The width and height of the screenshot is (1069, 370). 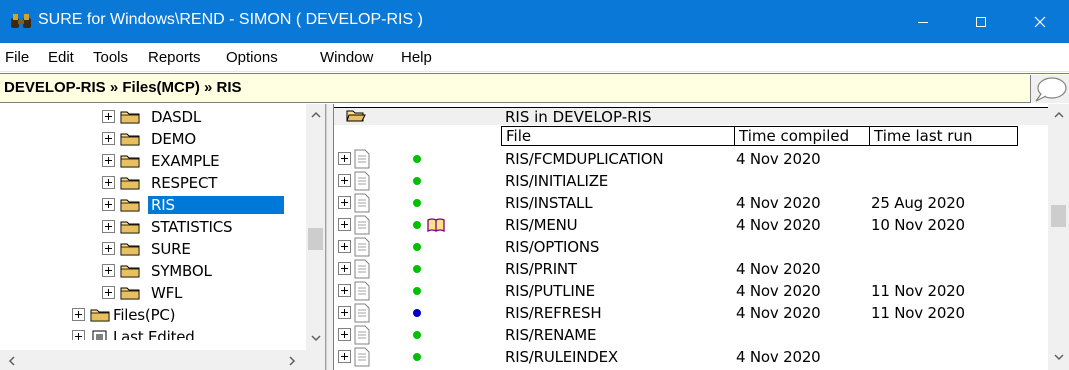 I want to click on tree-item: EXAMPLE, so click(x=204, y=161).